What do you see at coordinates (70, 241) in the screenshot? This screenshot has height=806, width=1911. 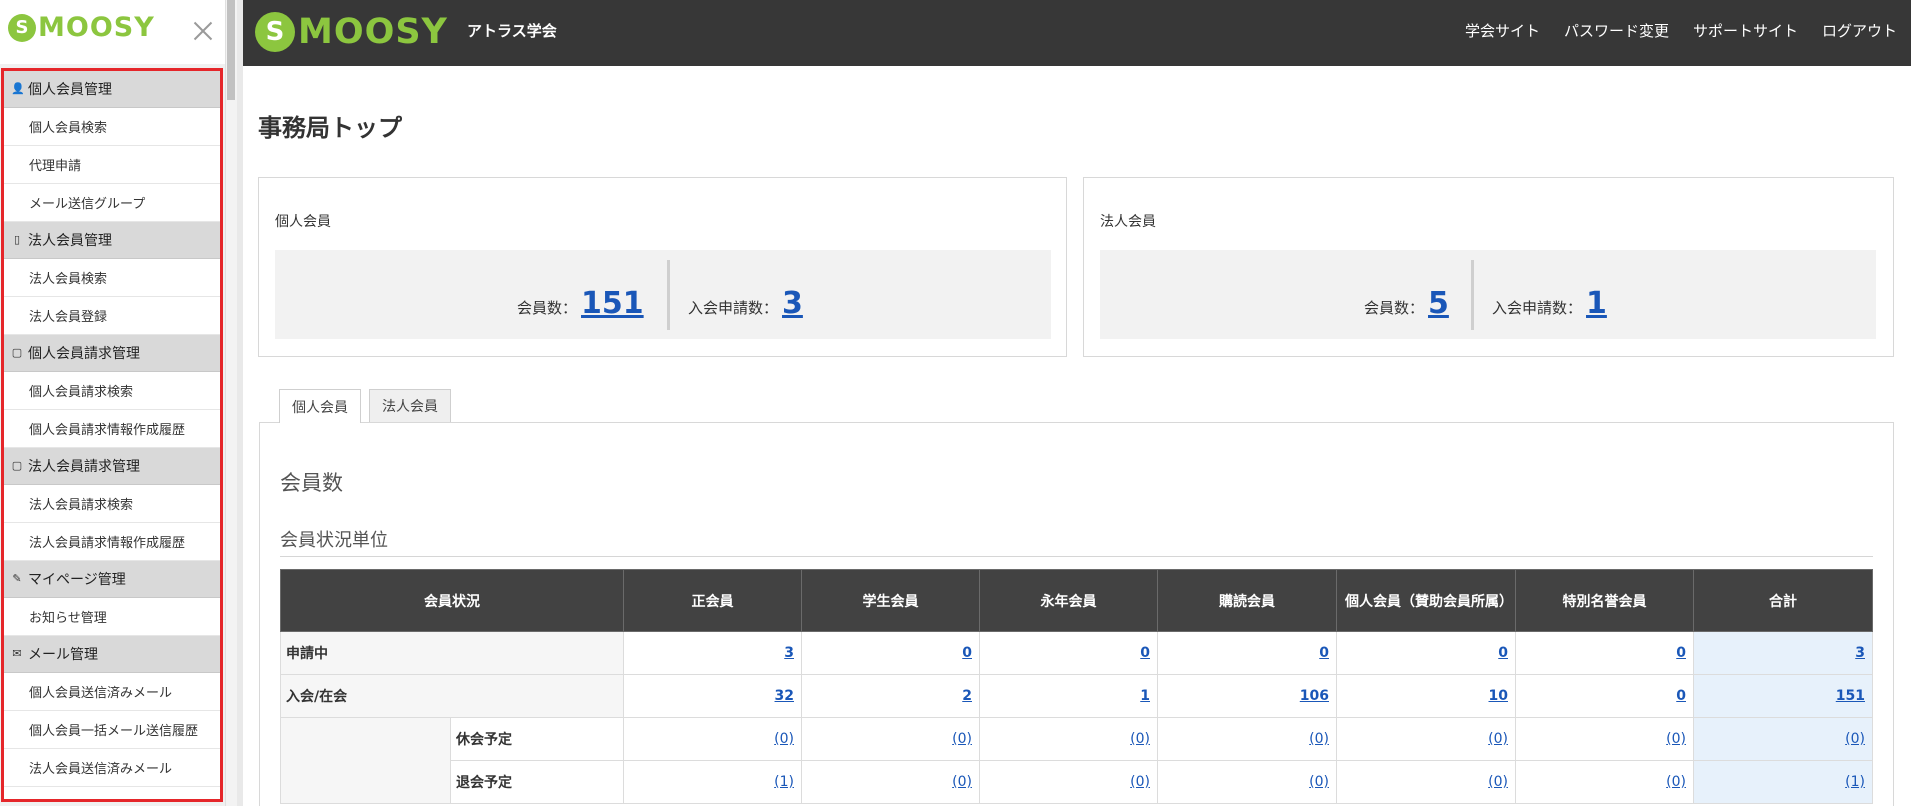 I see `sidebar-section-title: 法人会員管理` at bounding box center [70, 241].